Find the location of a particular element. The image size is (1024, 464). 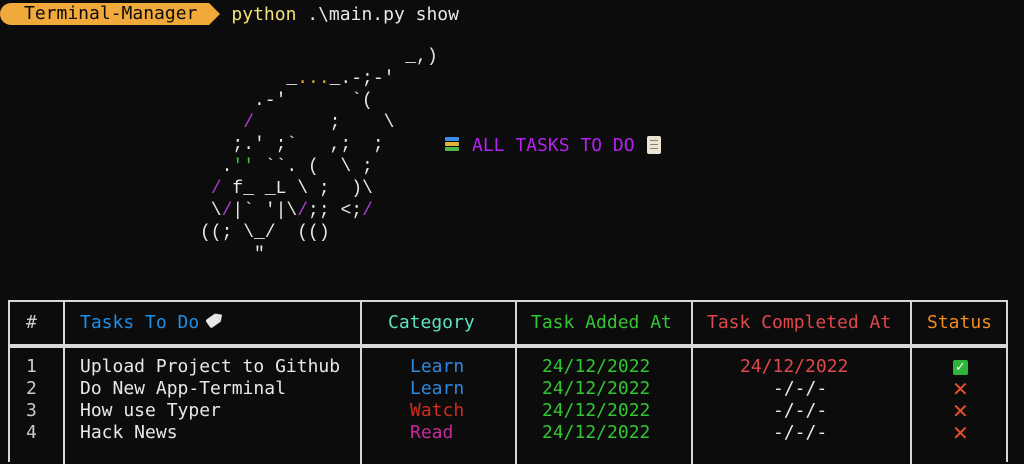

row-index: 3 is located at coordinates (31, 410).